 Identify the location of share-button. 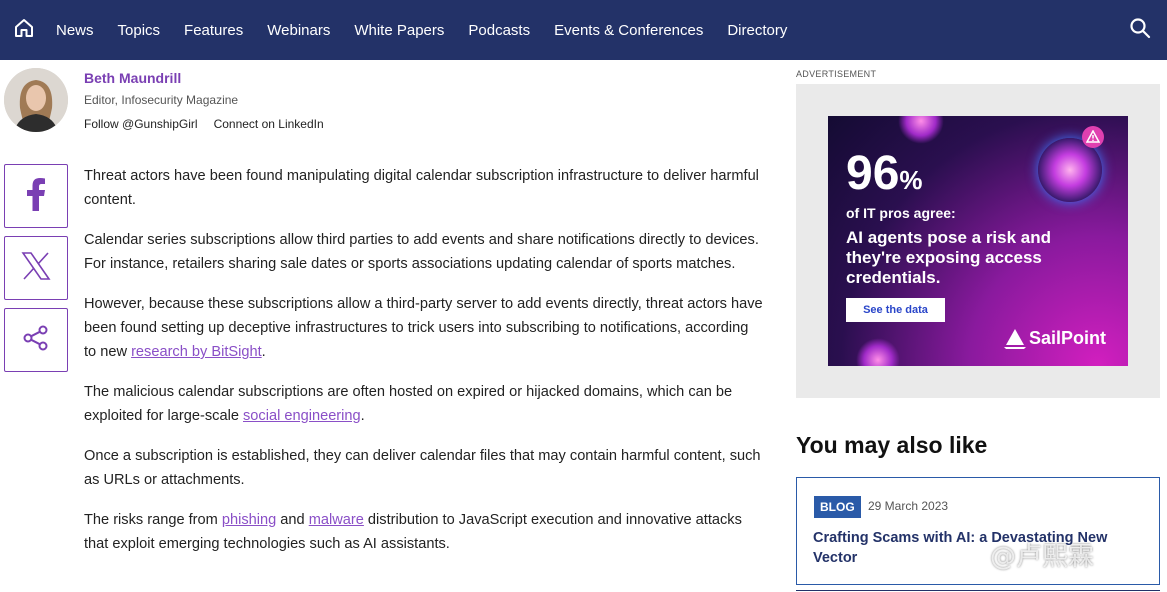
(36, 340).